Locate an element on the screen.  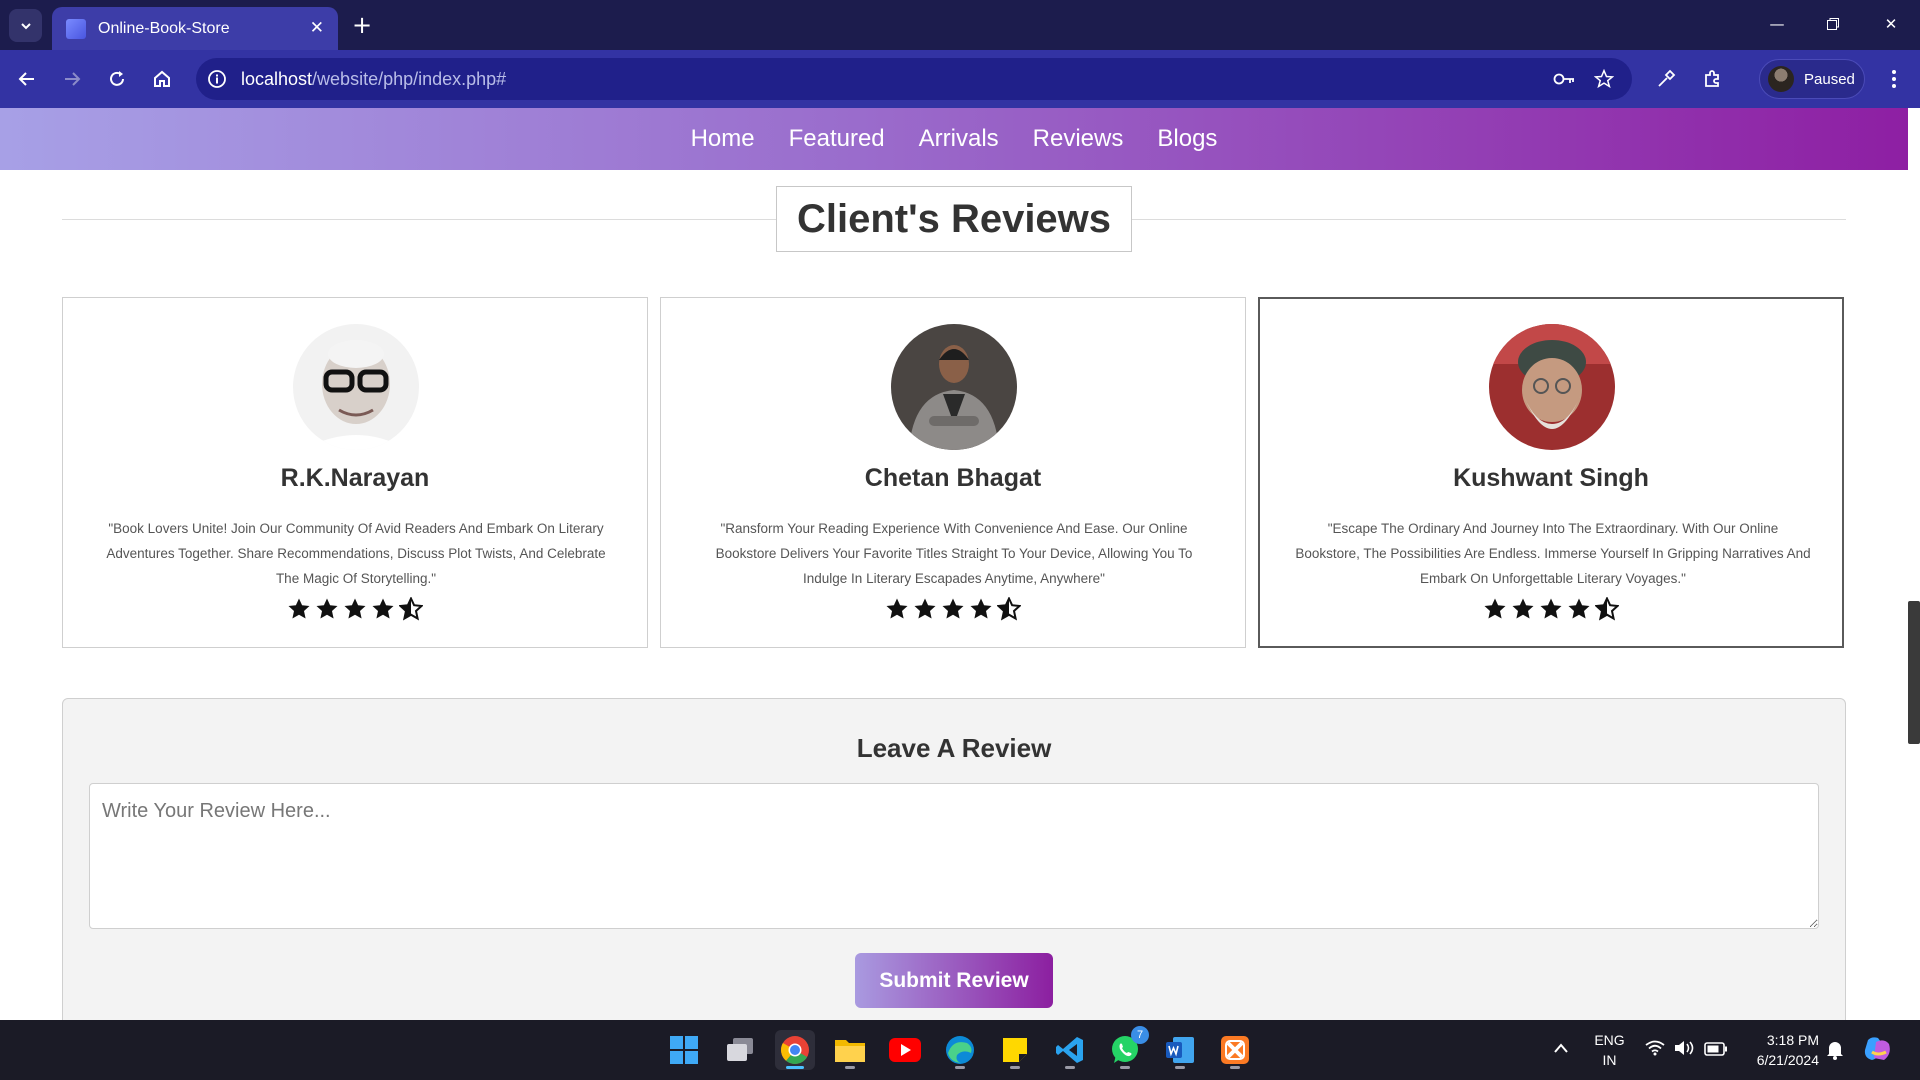
nav-home: Home is located at coordinates (723, 139).